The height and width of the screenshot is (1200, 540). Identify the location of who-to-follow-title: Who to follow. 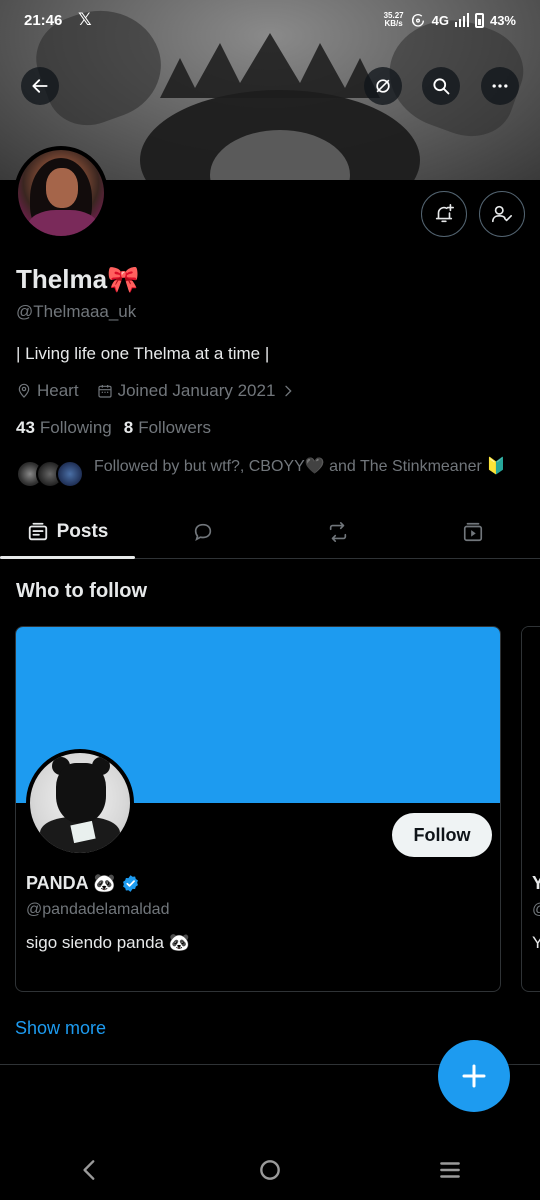
(82, 591).